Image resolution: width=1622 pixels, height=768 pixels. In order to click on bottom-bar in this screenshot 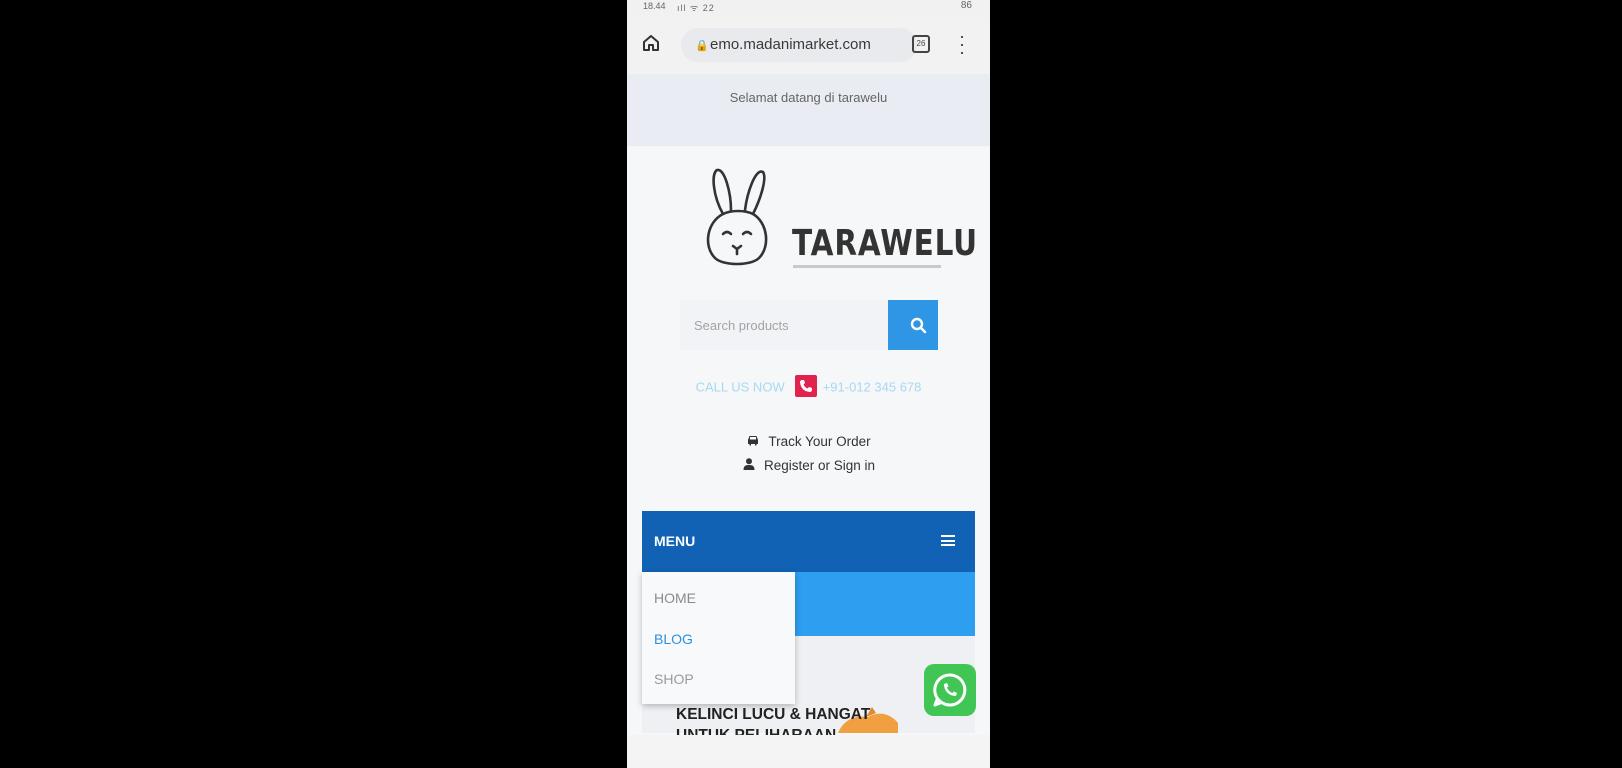, I will do `click(808, 751)`.